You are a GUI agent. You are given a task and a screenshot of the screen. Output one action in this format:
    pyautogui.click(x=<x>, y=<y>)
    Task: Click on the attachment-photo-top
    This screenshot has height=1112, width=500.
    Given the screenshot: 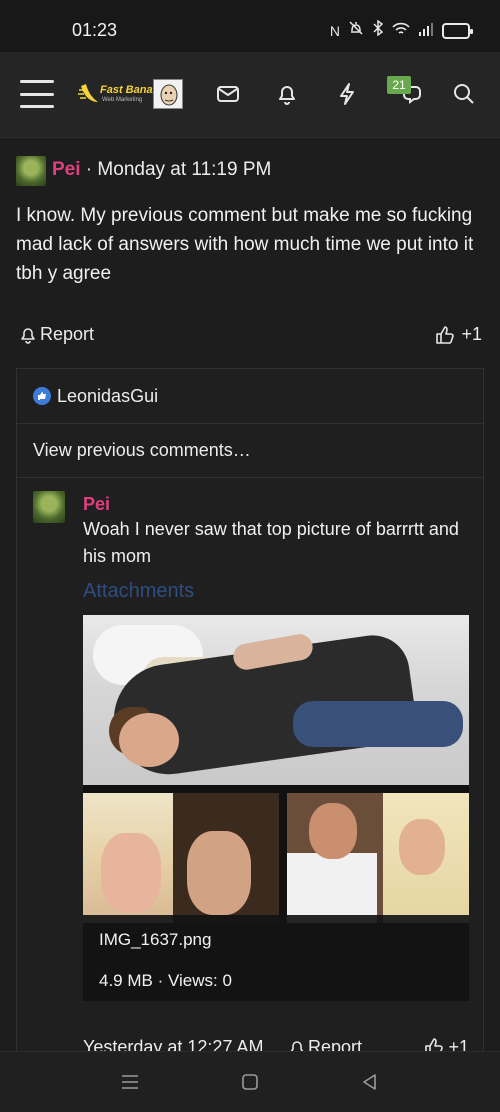 What is the action you would take?
    pyautogui.click(x=276, y=700)
    